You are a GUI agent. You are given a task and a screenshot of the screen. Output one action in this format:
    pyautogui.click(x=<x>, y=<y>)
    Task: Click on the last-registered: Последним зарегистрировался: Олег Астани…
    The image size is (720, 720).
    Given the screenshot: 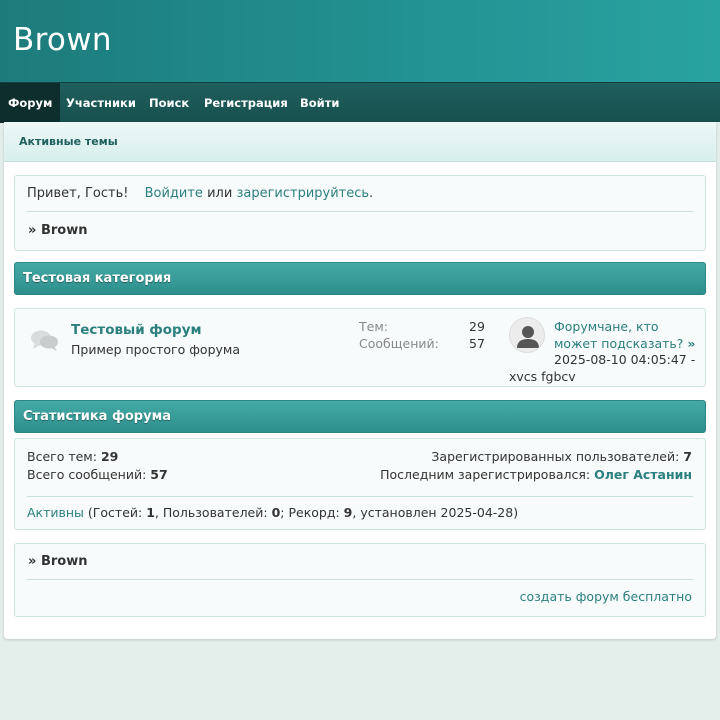 What is the action you would take?
    pyautogui.click(x=536, y=474)
    